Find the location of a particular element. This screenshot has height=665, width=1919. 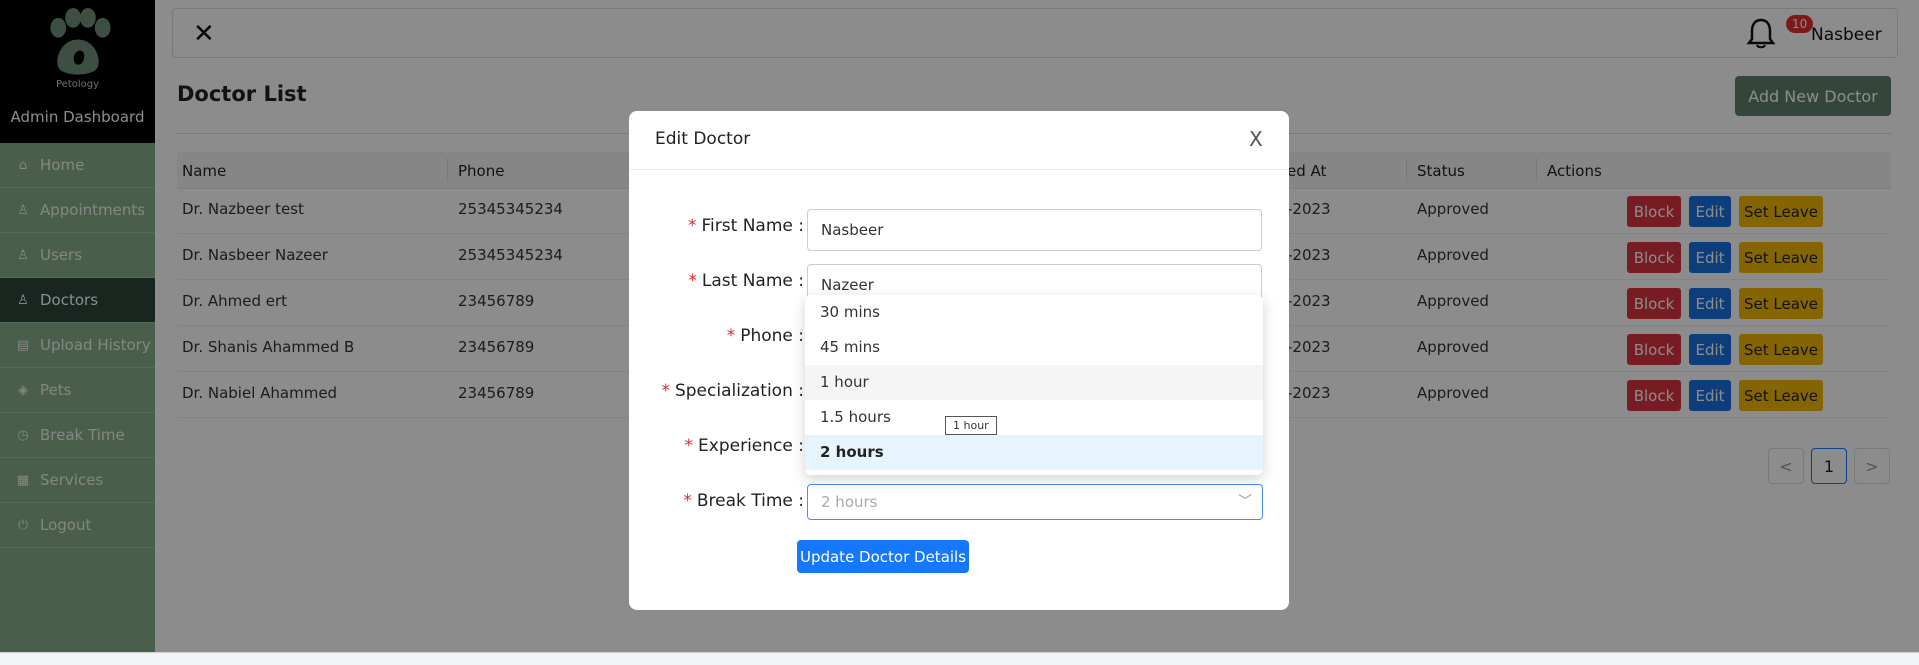

dropdown-option: 2 hours is located at coordinates (1034, 452).